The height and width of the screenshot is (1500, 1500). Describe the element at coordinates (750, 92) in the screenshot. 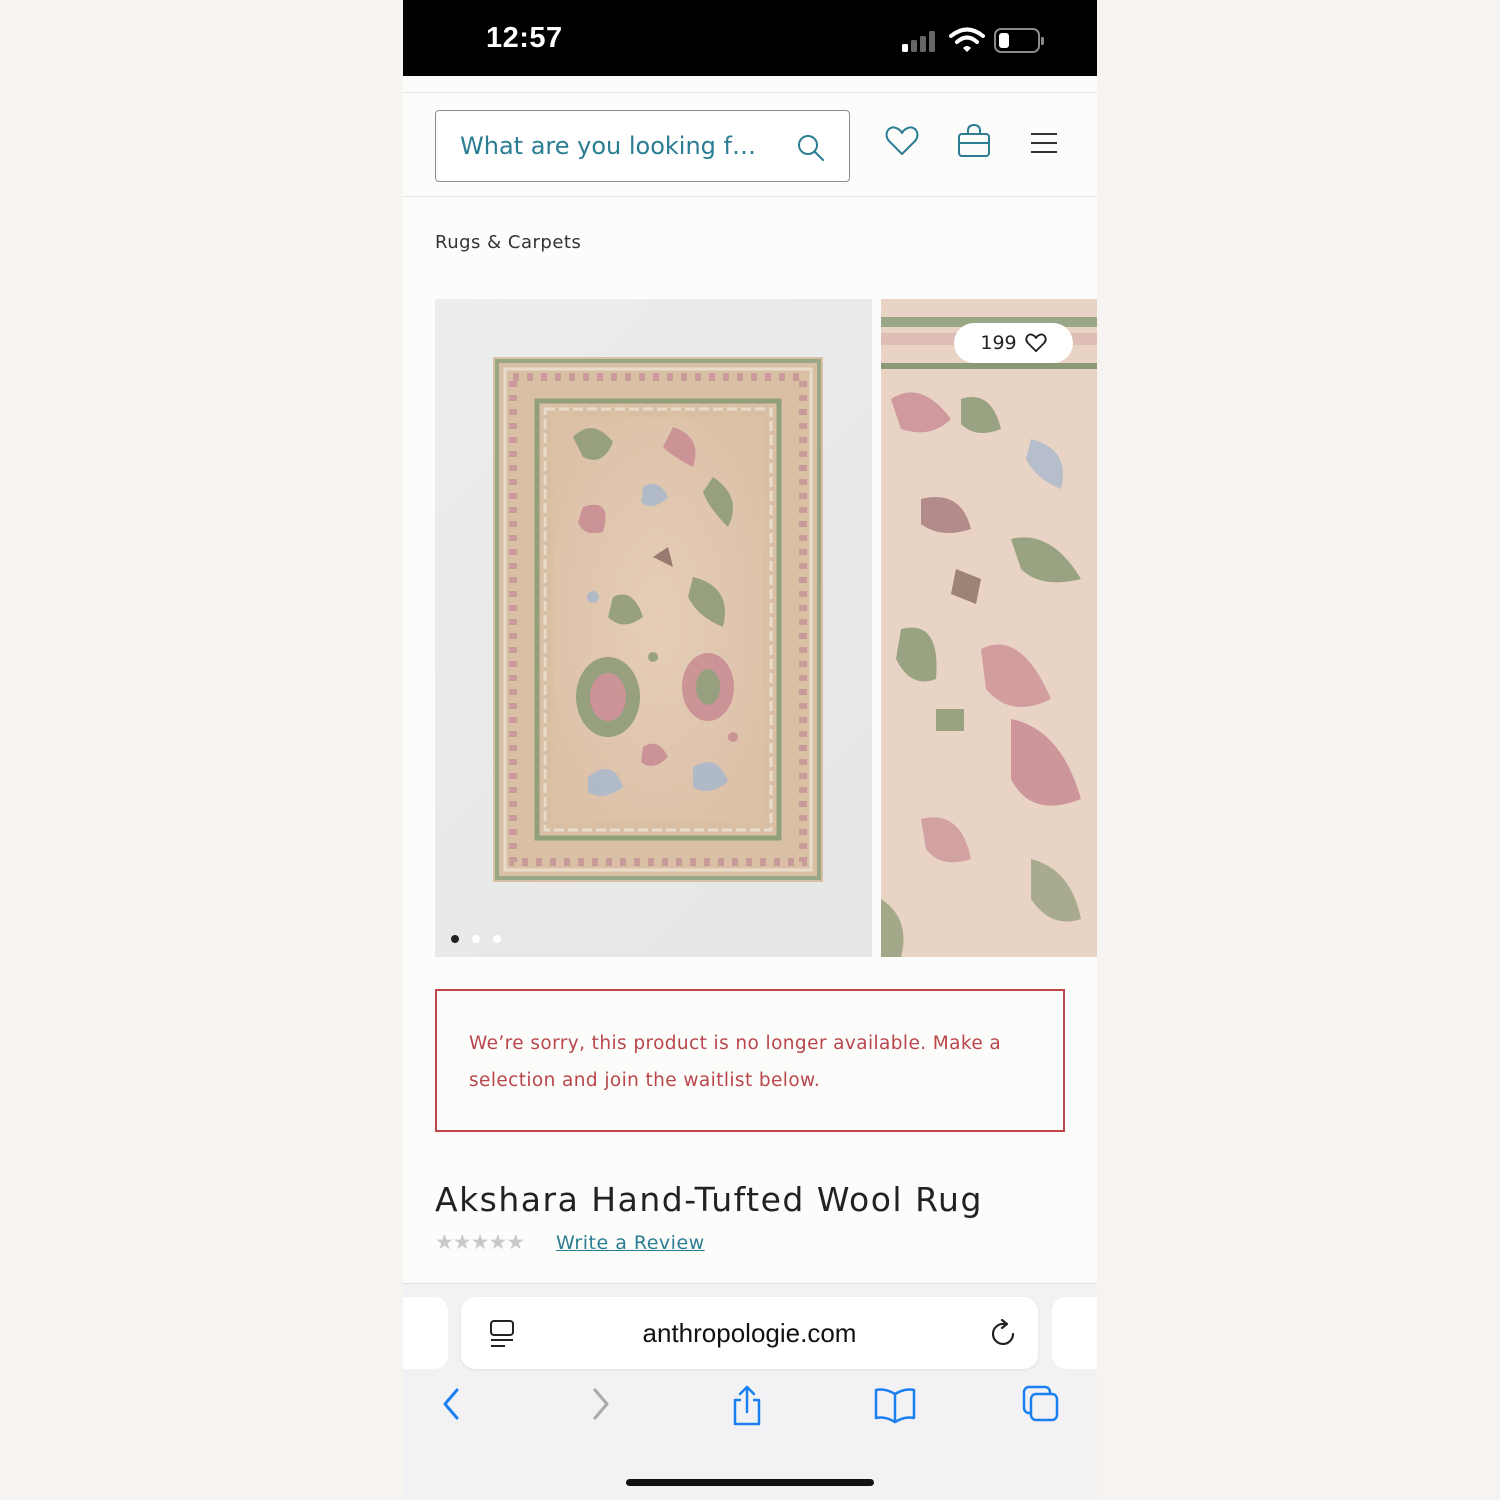

I see `header-divider-top` at that location.